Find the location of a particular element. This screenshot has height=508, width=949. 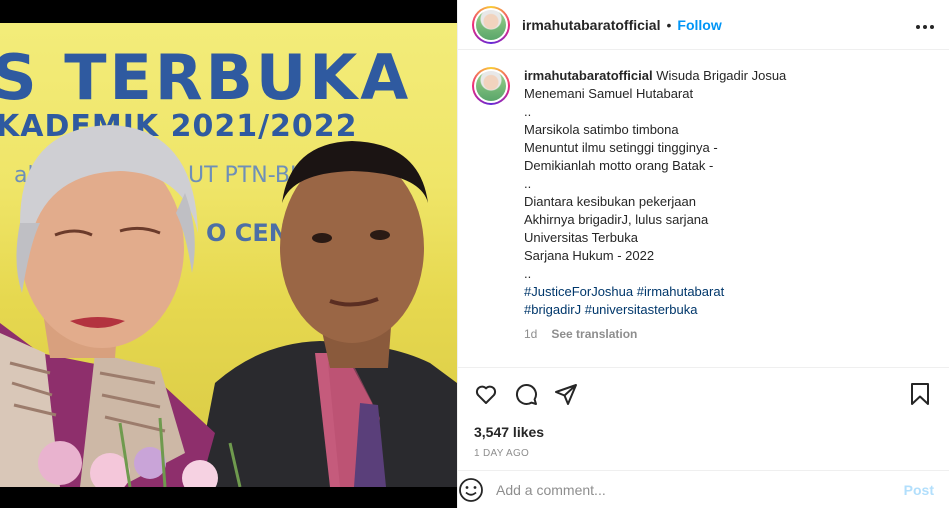

share-icon is located at coordinates (567, 395).